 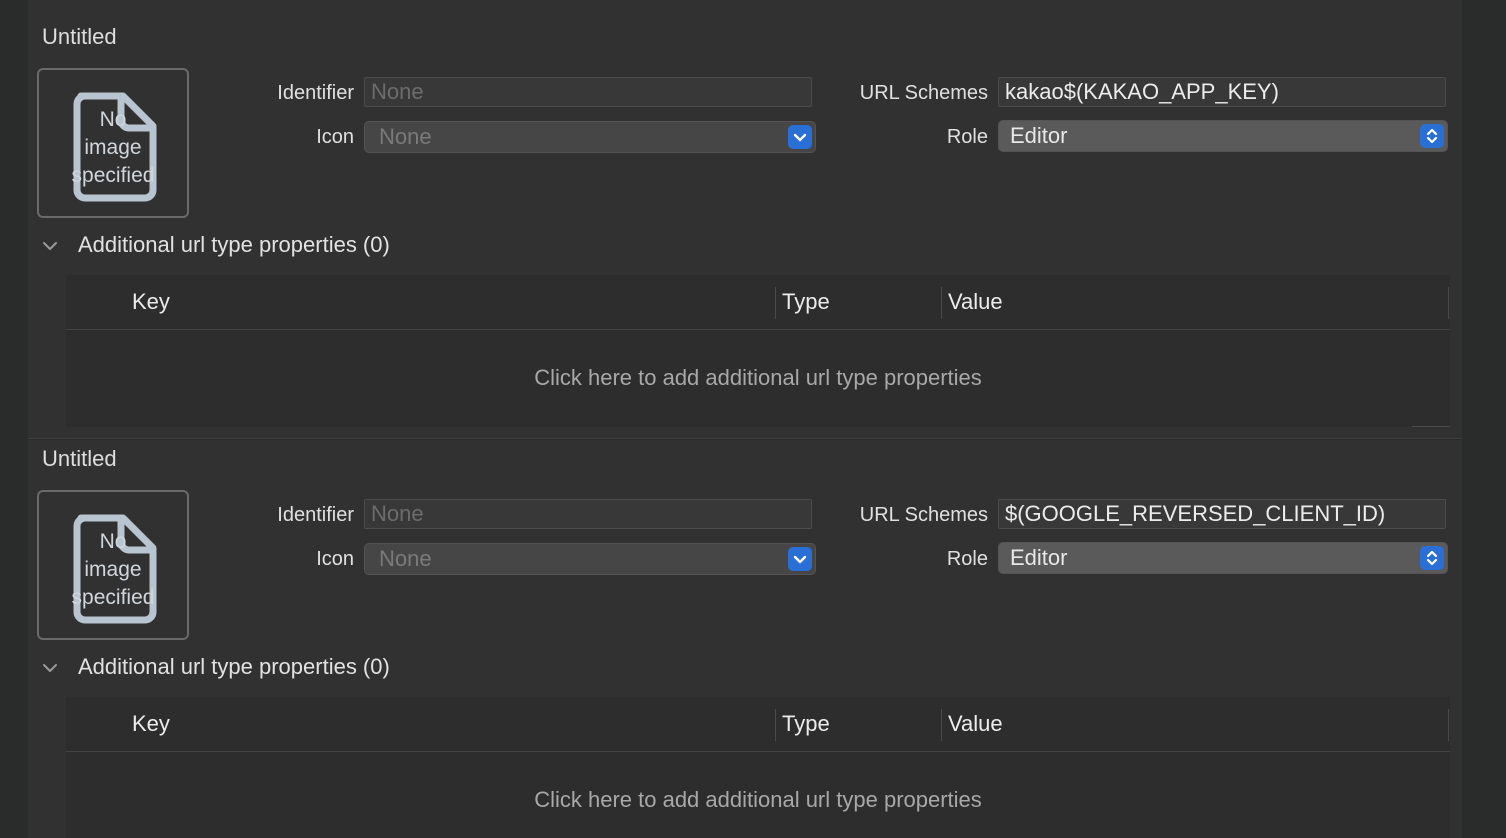 I want to click on section-divider, so click(x=745, y=438).